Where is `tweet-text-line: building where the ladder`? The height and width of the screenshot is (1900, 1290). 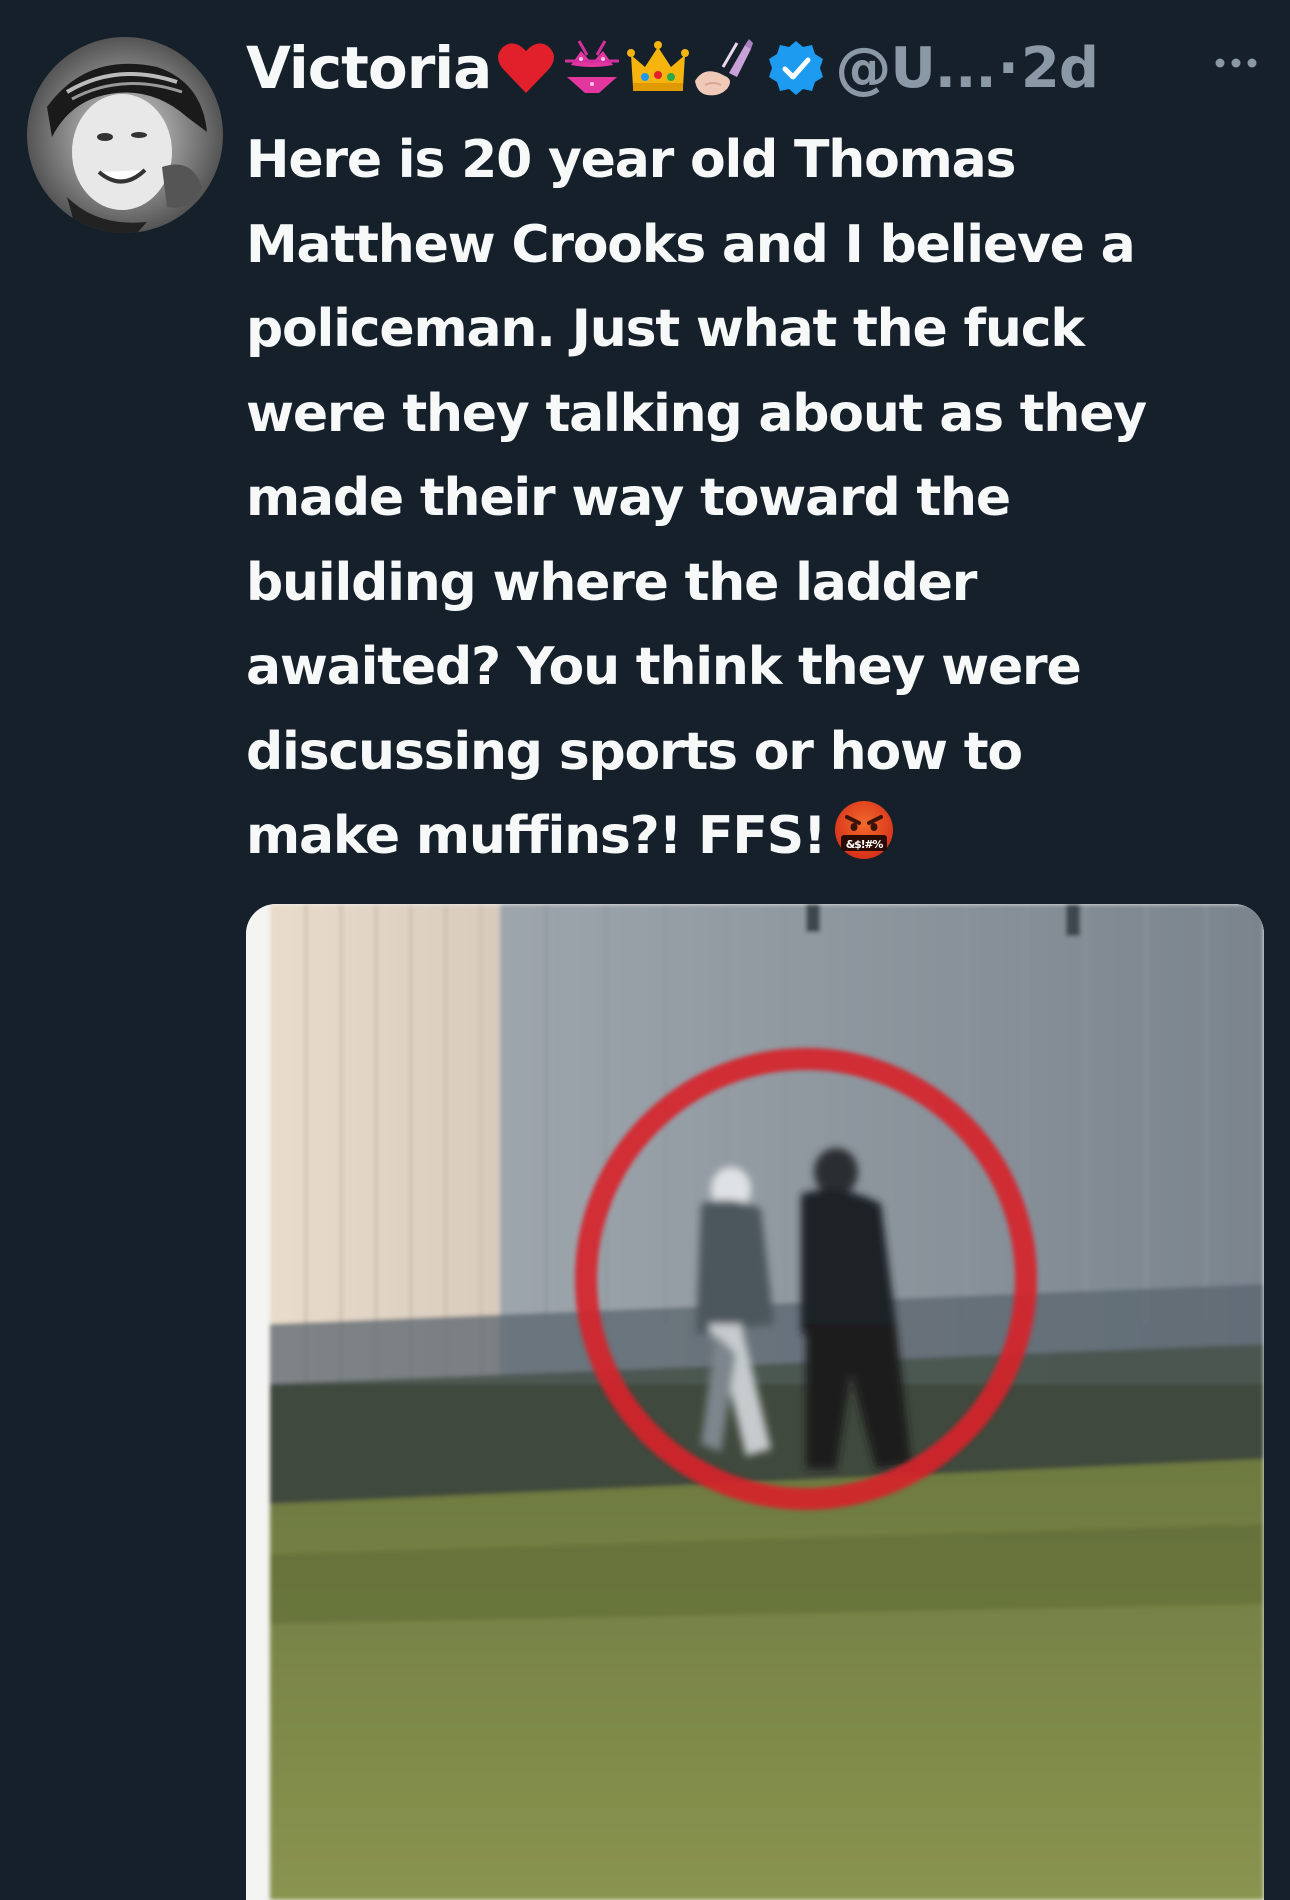
tweet-text-line: building where the ladder is located at coordinates (611, 582).